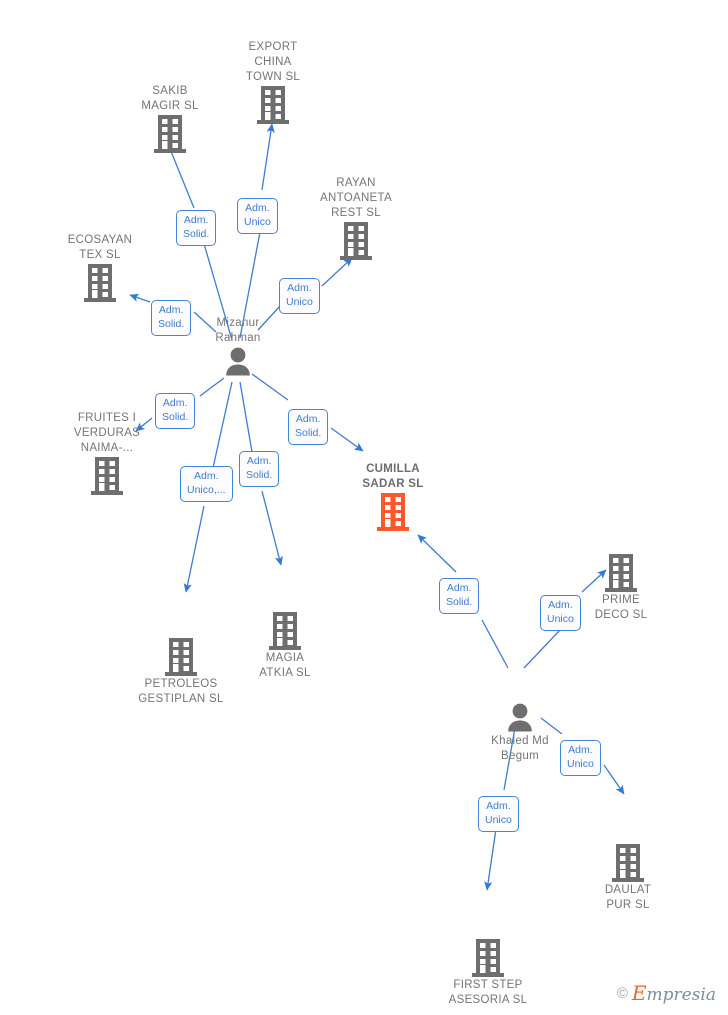 This screenshot has height=1015, width=728. I want to click on edge-label-mizanur-to-ecosayan: Adm. Solid., so click(171, 318).